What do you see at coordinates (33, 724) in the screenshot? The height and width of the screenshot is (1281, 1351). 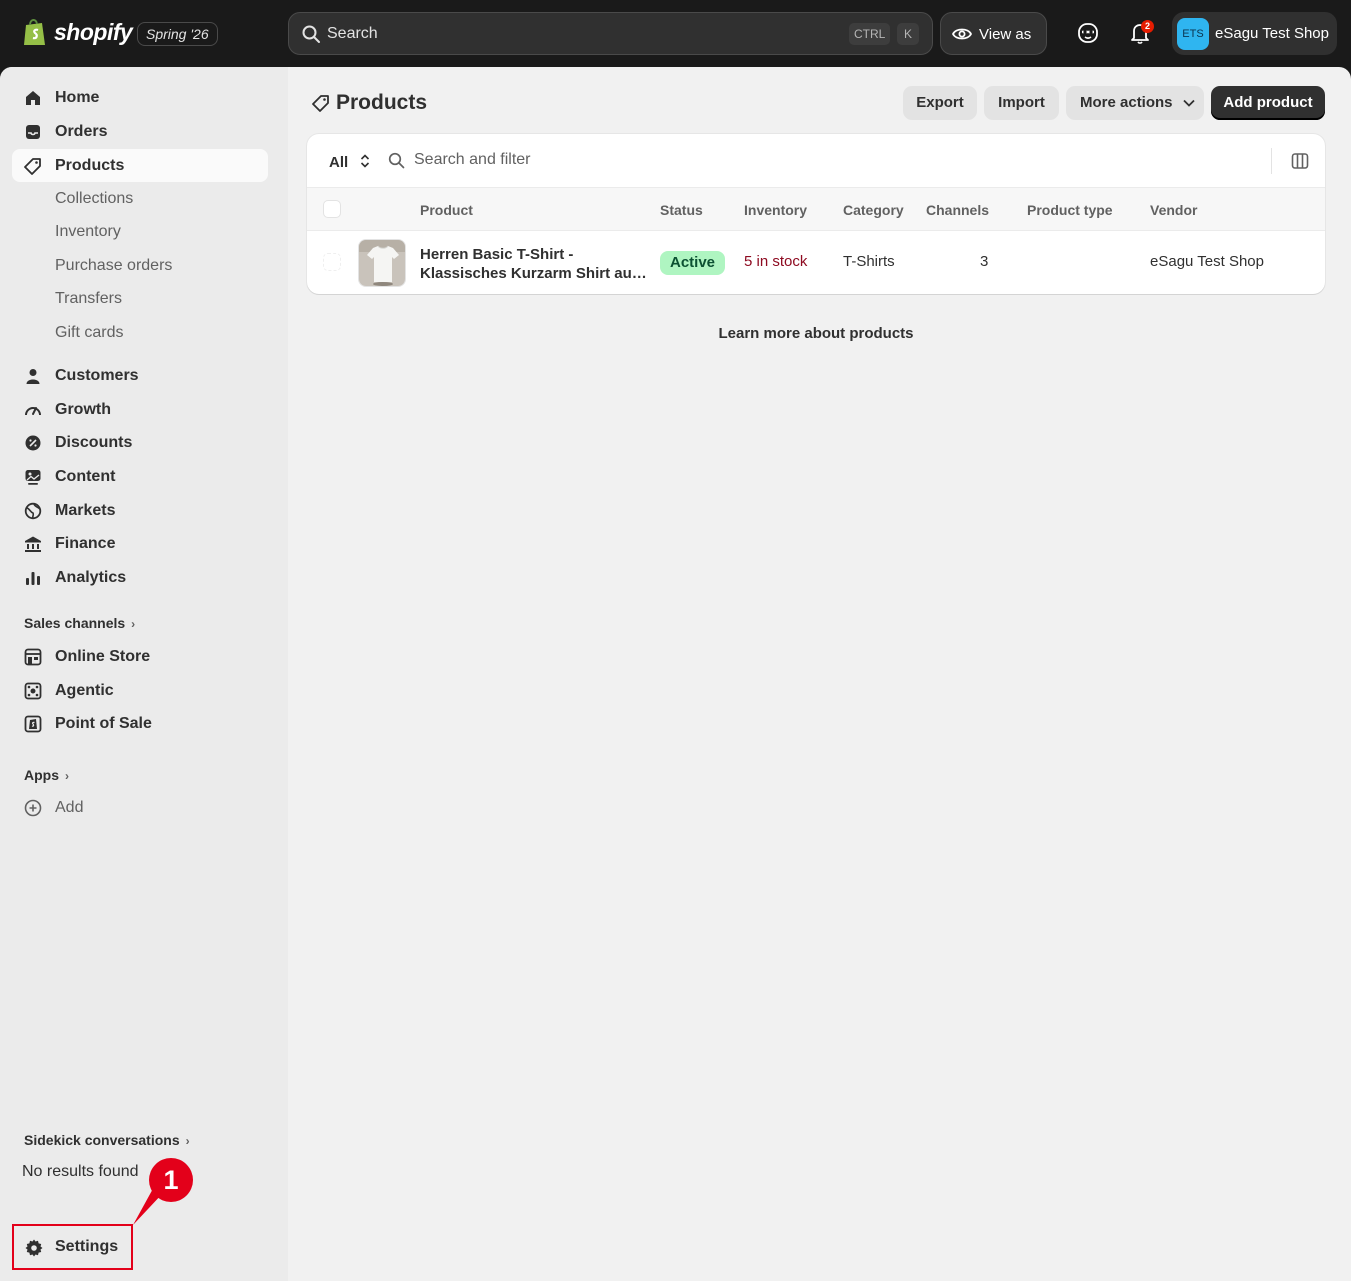 I see `pos-icon` at bounding box center [33, 724].